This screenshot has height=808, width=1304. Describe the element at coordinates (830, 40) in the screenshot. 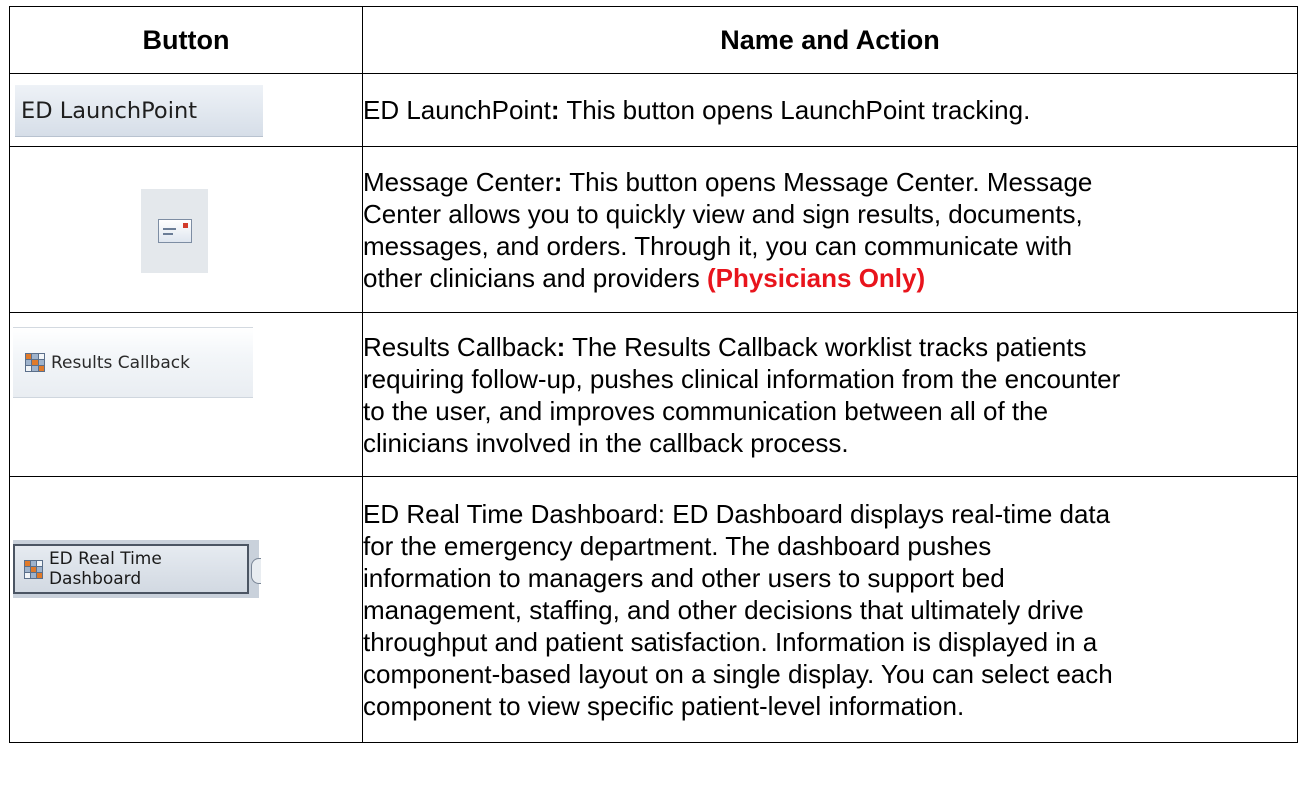

I see `name-action-column-header: Name and Action` at that location.